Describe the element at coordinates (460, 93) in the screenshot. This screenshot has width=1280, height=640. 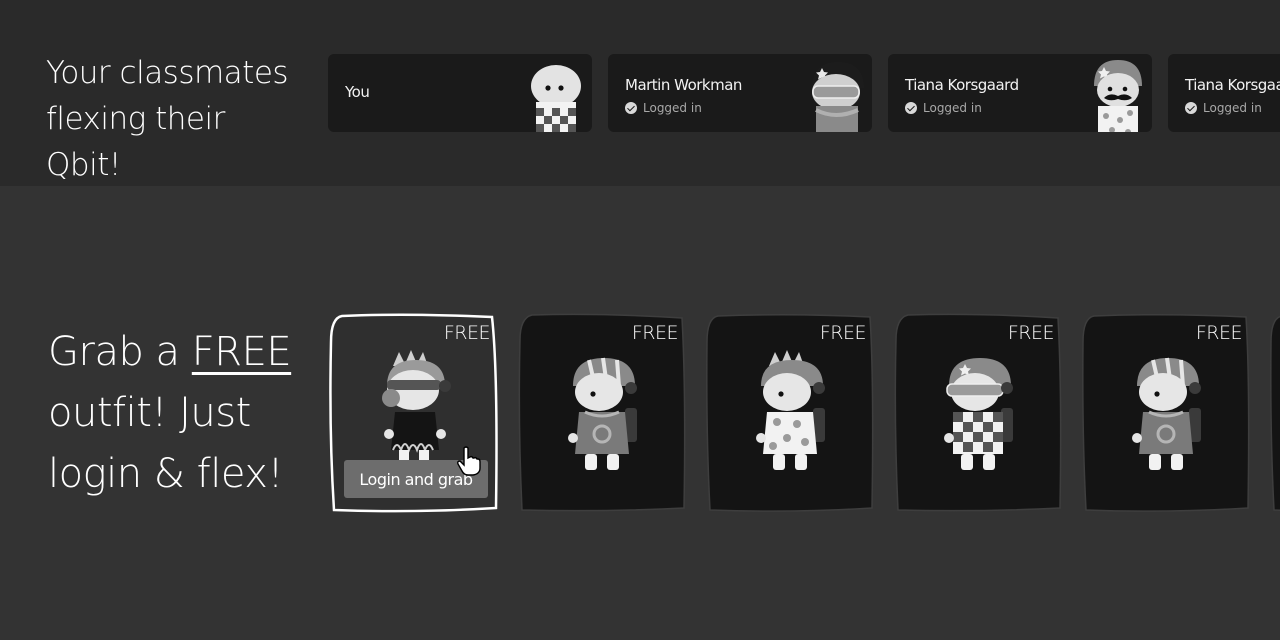
I see `classmate-card-you: You` at that location.